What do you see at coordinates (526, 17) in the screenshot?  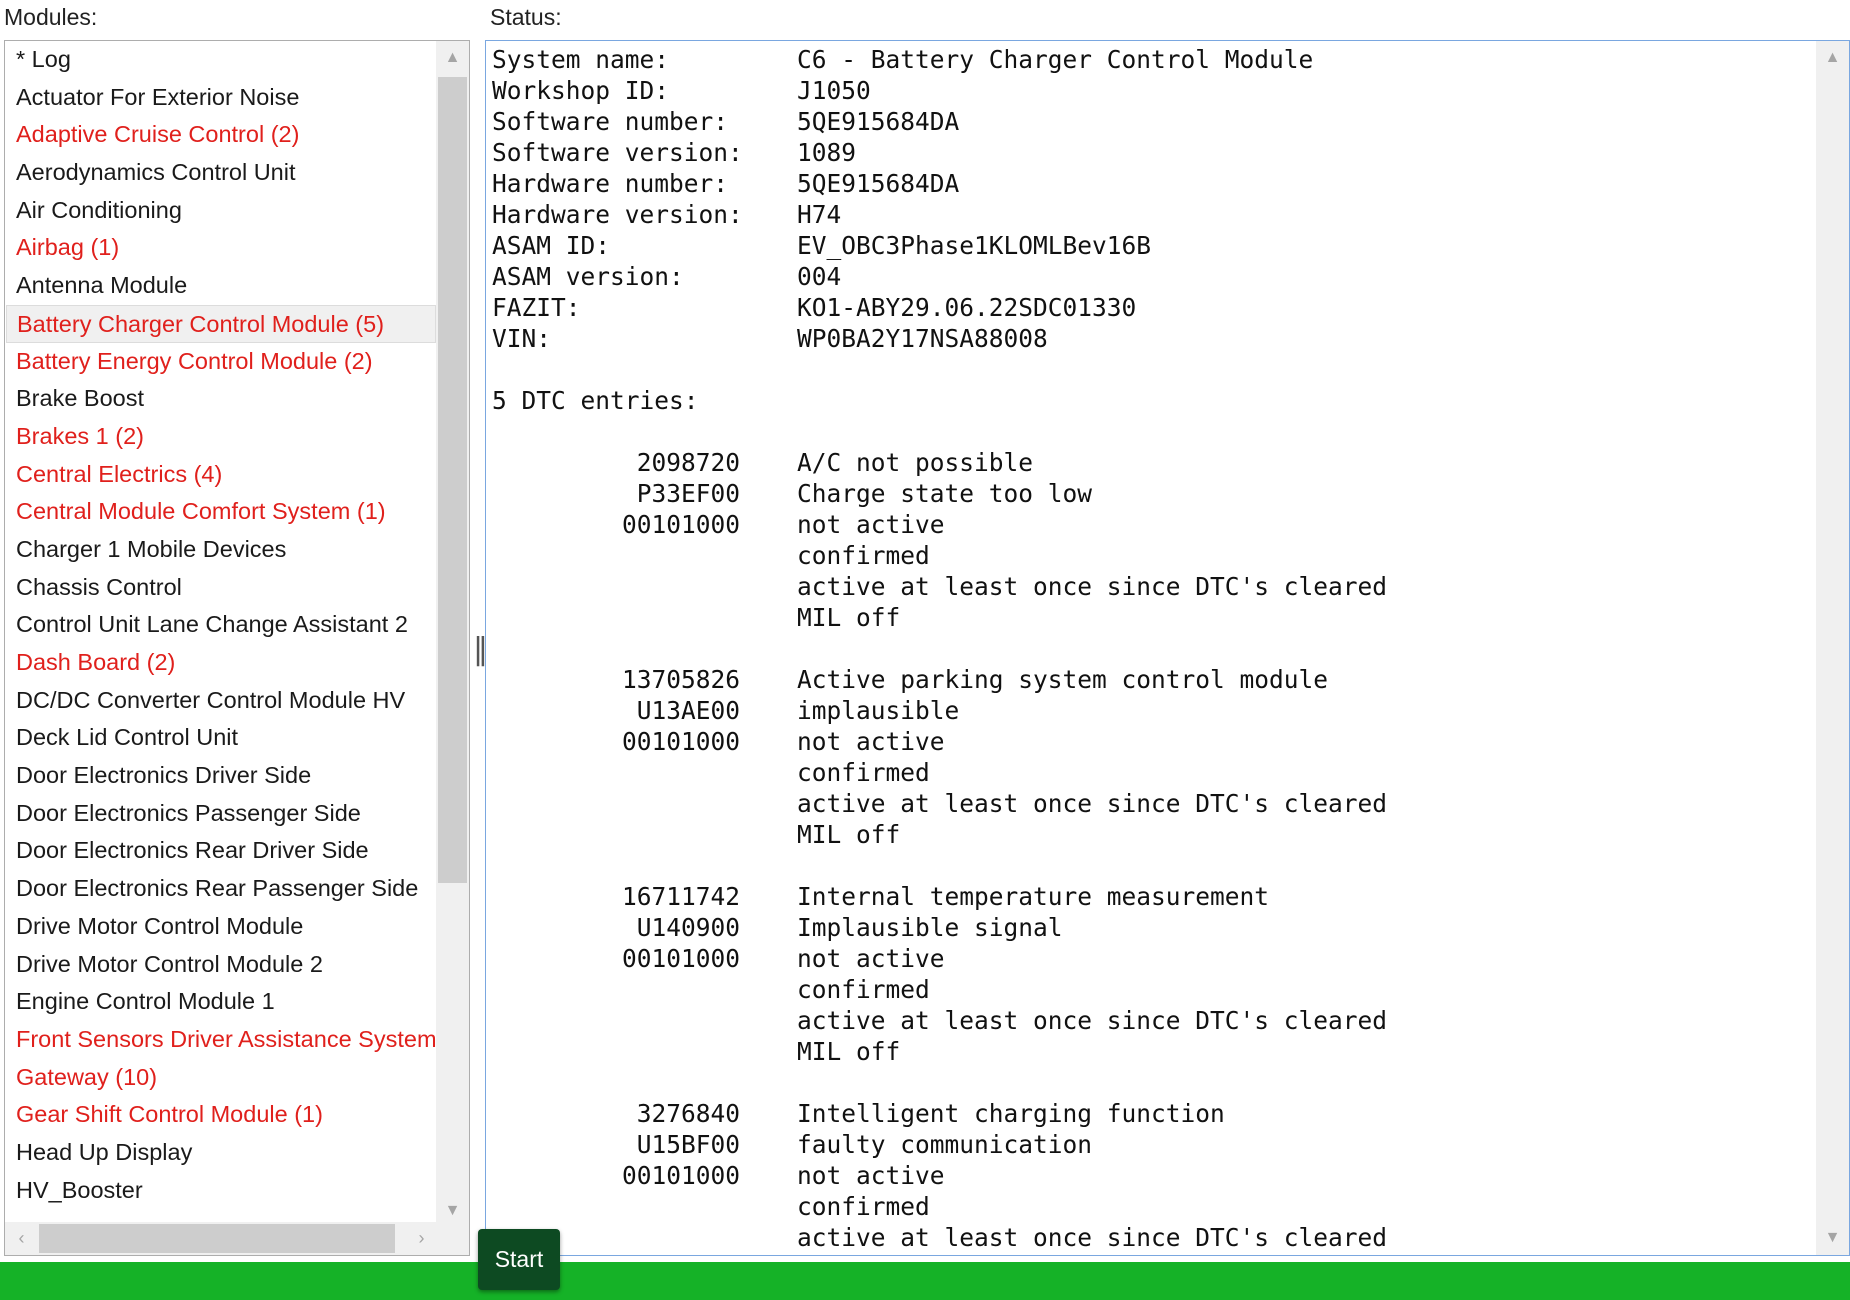 I see `status-header: Status:` at bounding box center [526, 17].